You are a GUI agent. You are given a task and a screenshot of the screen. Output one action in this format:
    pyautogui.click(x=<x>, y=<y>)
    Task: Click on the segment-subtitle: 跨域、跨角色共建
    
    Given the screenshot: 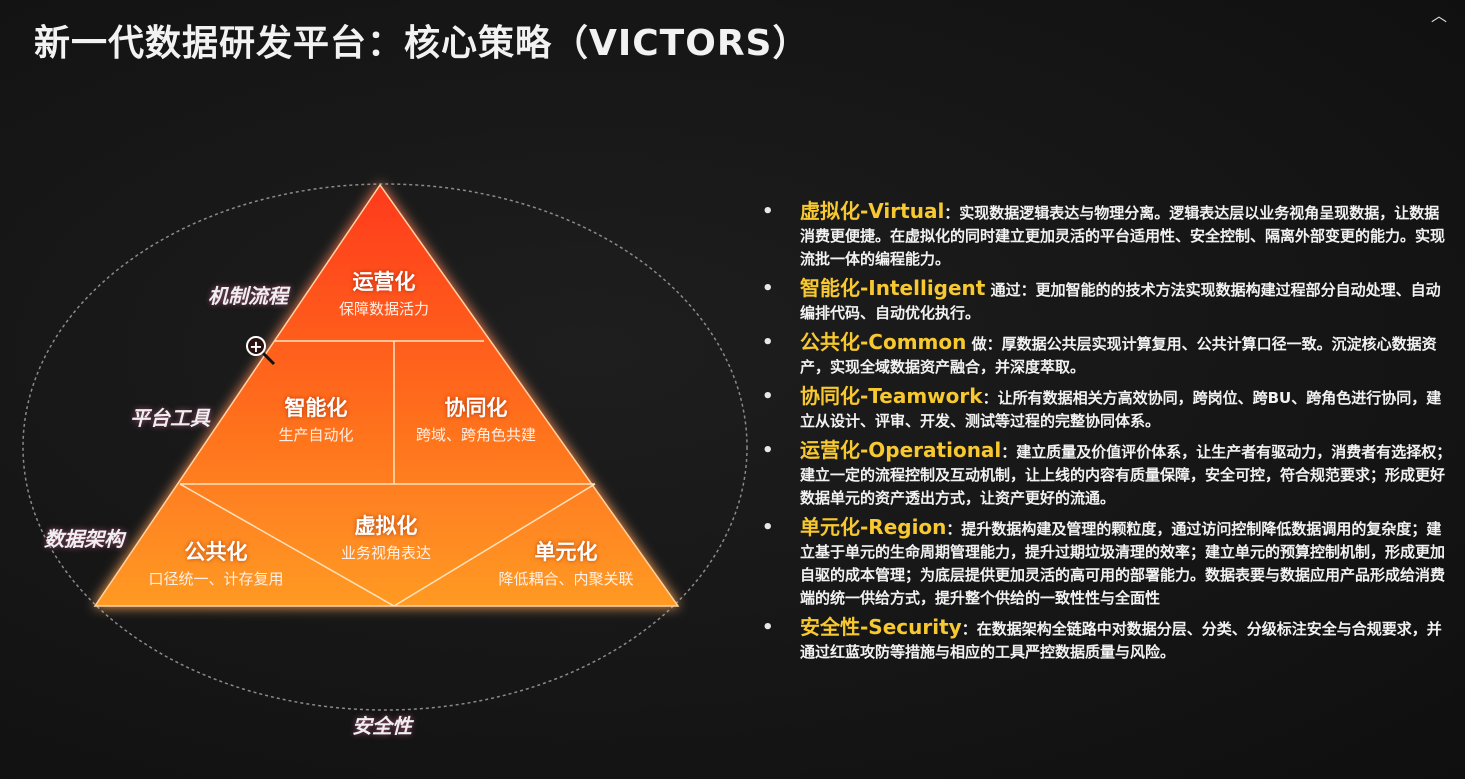 What is the action you would take?
    pyautogui.click(x=475, y=435)
    